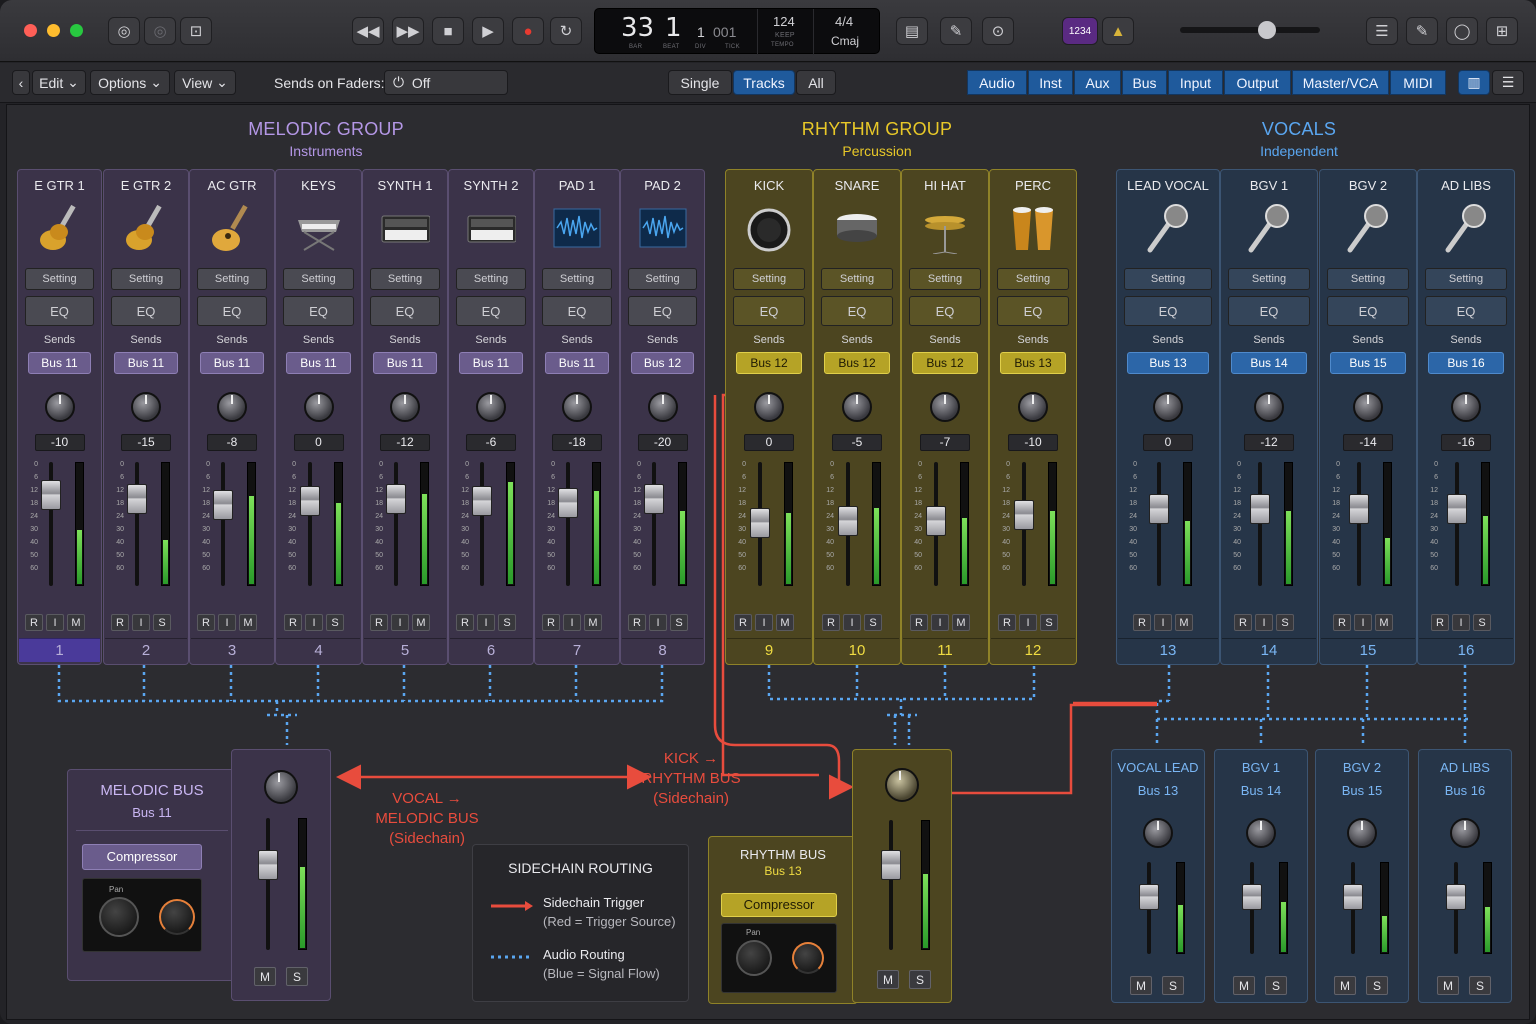 The height and width of the screenshot is (1024, 1536). What do you see at coordinates (268, 865) in the screenshot?
I see `melodic-bus-fader` at bounding box center [268, 865].